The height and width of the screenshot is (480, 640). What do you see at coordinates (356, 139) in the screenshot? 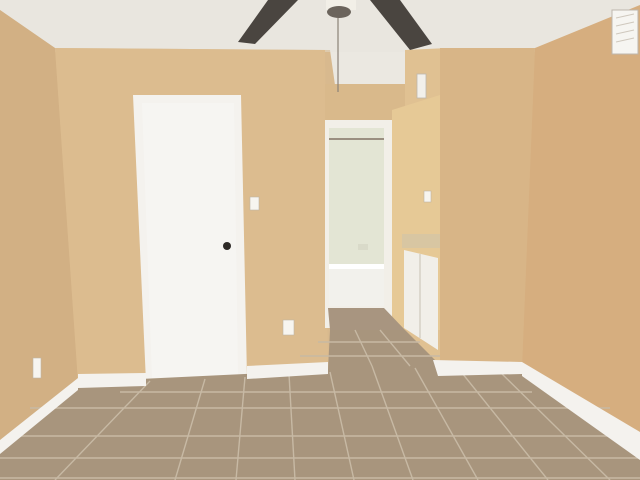
I see `bathroom-shower-rod` at bounding box center [356, 139].